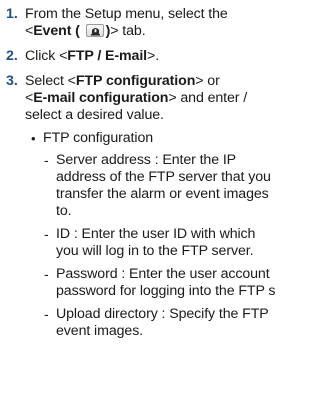 The image size is (327, 420). What do you see at coordinates (46, 160) in the screenshot?
I see `dash-server-address: -` at bounding box center [46, 160].